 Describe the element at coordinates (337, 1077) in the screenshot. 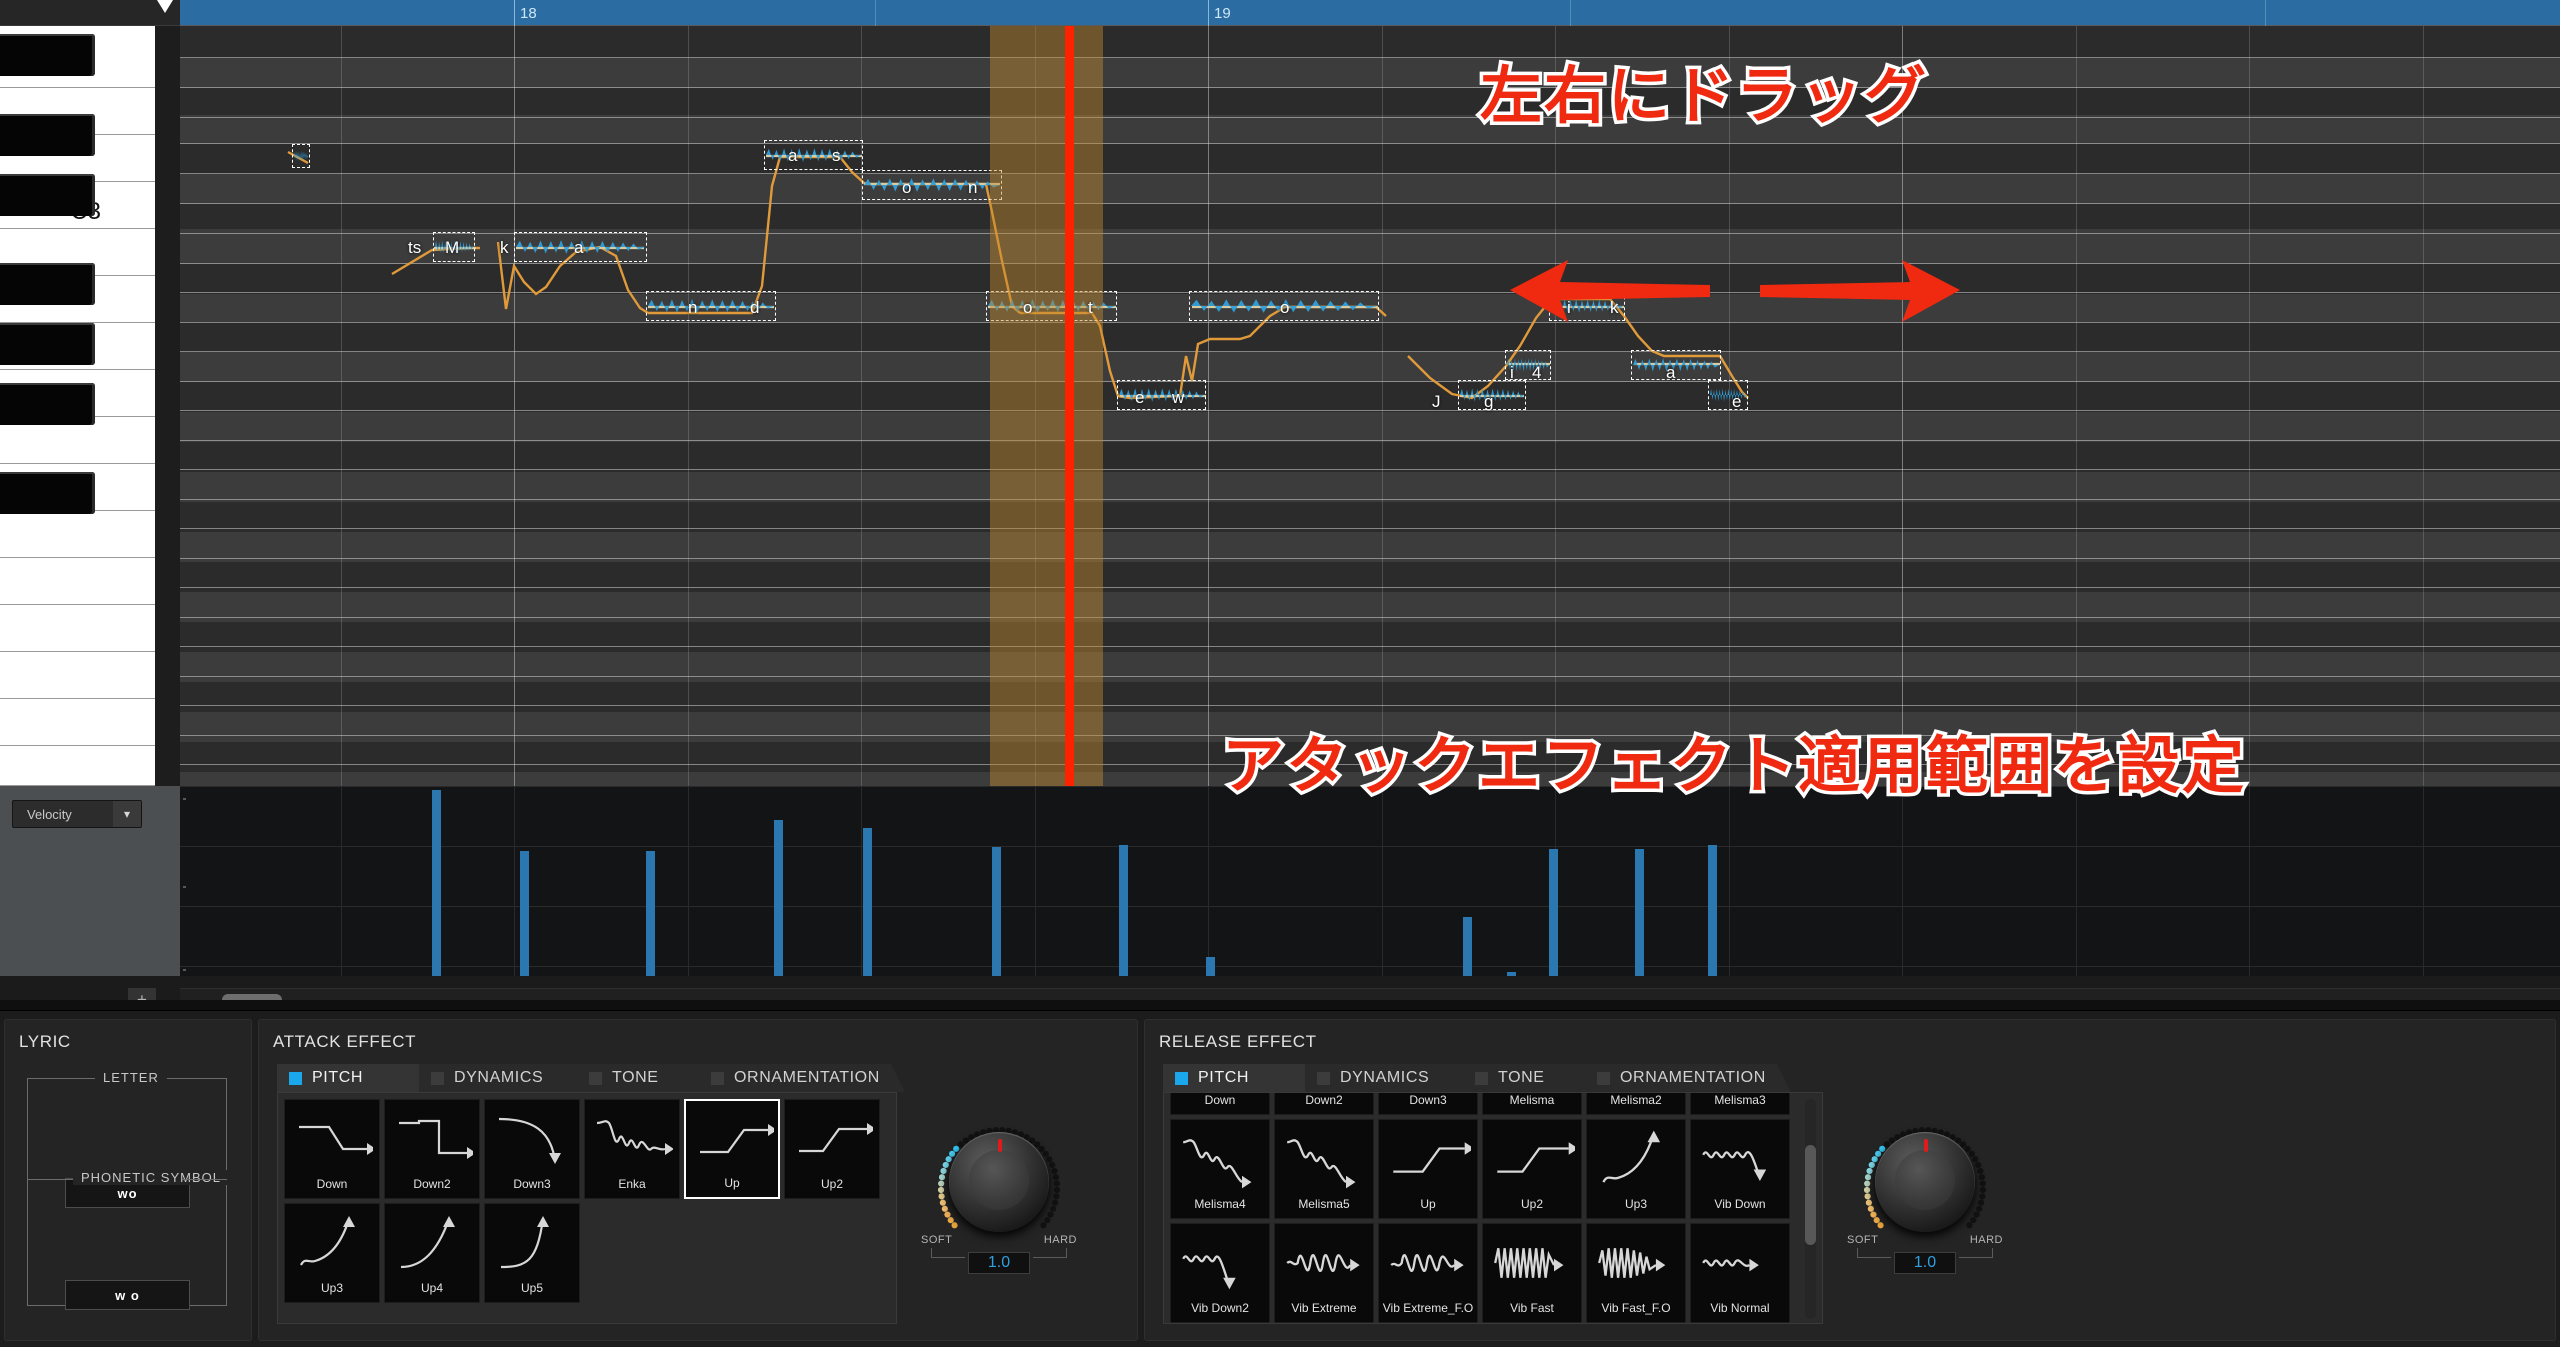

I see `attack-tab-label: PITCH` at that location.